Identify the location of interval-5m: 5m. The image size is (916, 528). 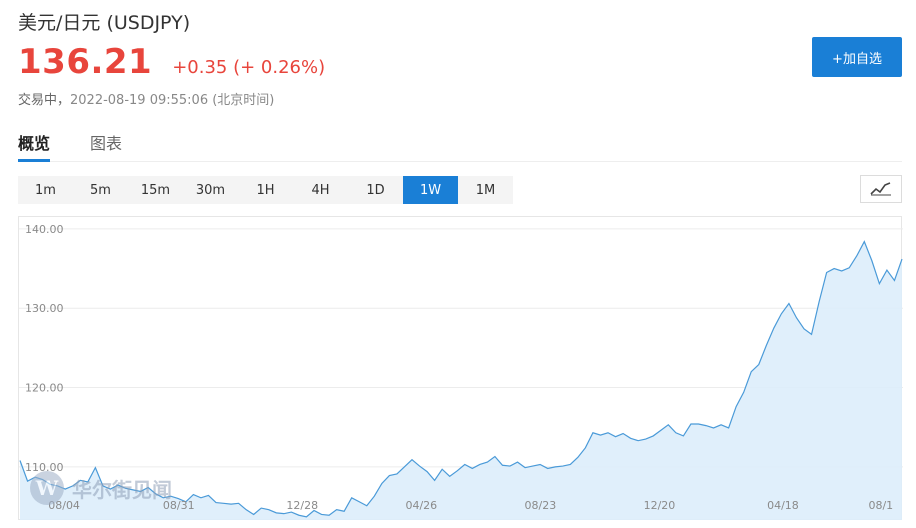
(100, 190).